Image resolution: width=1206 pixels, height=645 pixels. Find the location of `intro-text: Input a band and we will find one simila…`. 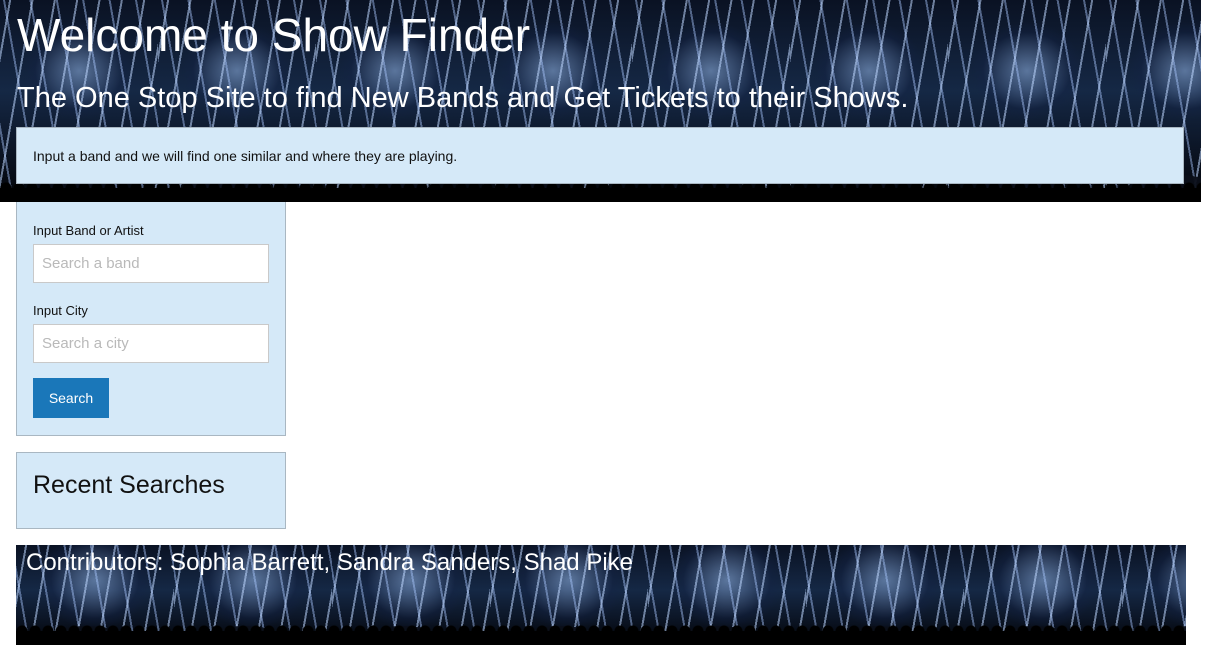

intro-text: Input a band and we will find one simila… is located at coordinates (245, 155).